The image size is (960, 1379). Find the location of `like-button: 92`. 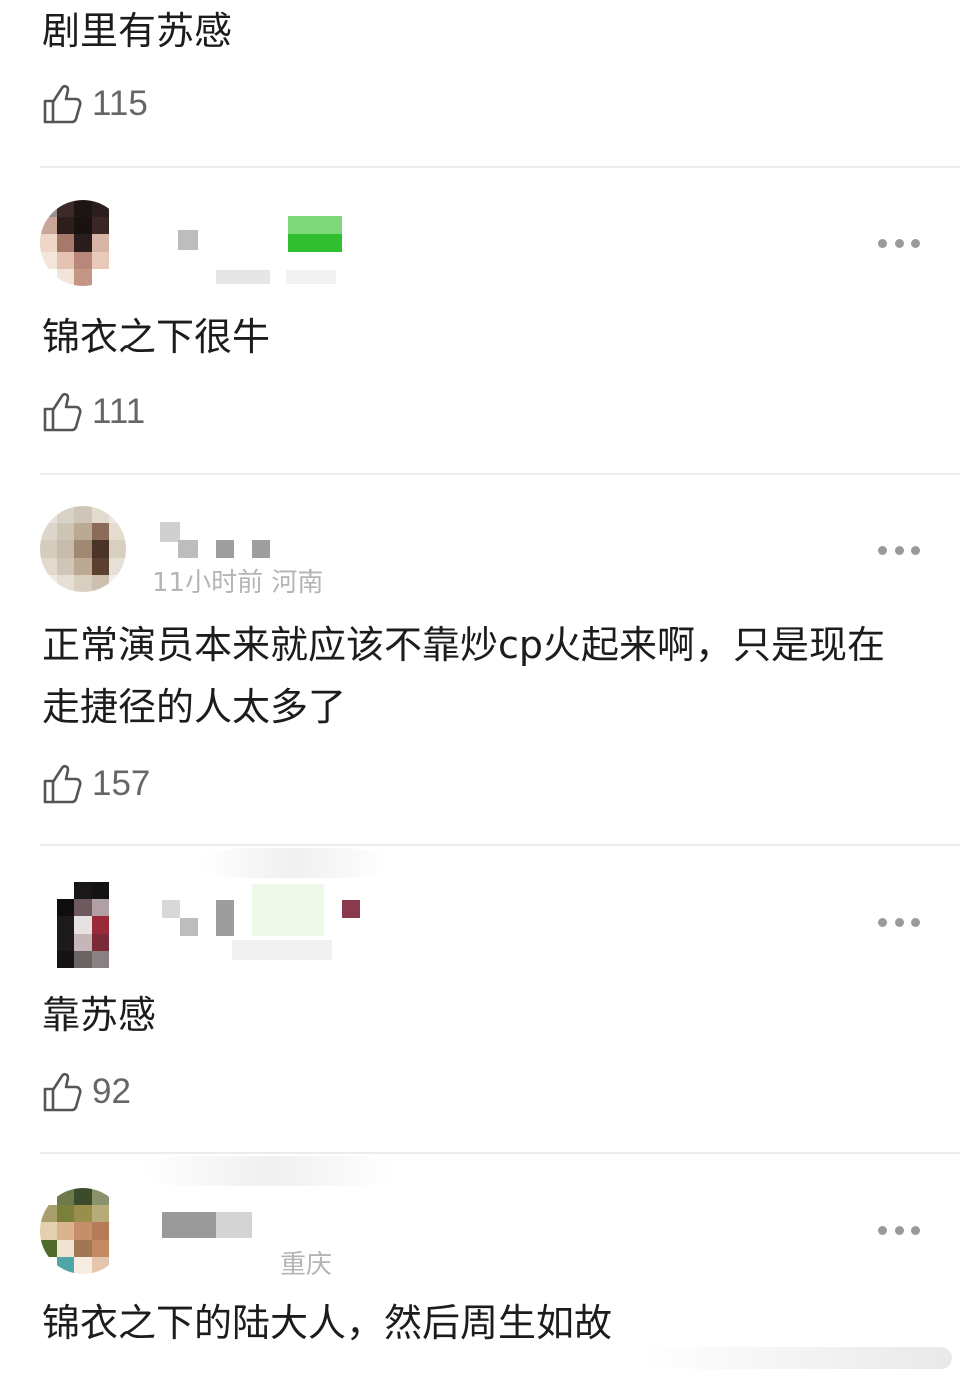

like-button: 92 is located at coordinates (86, 1092).